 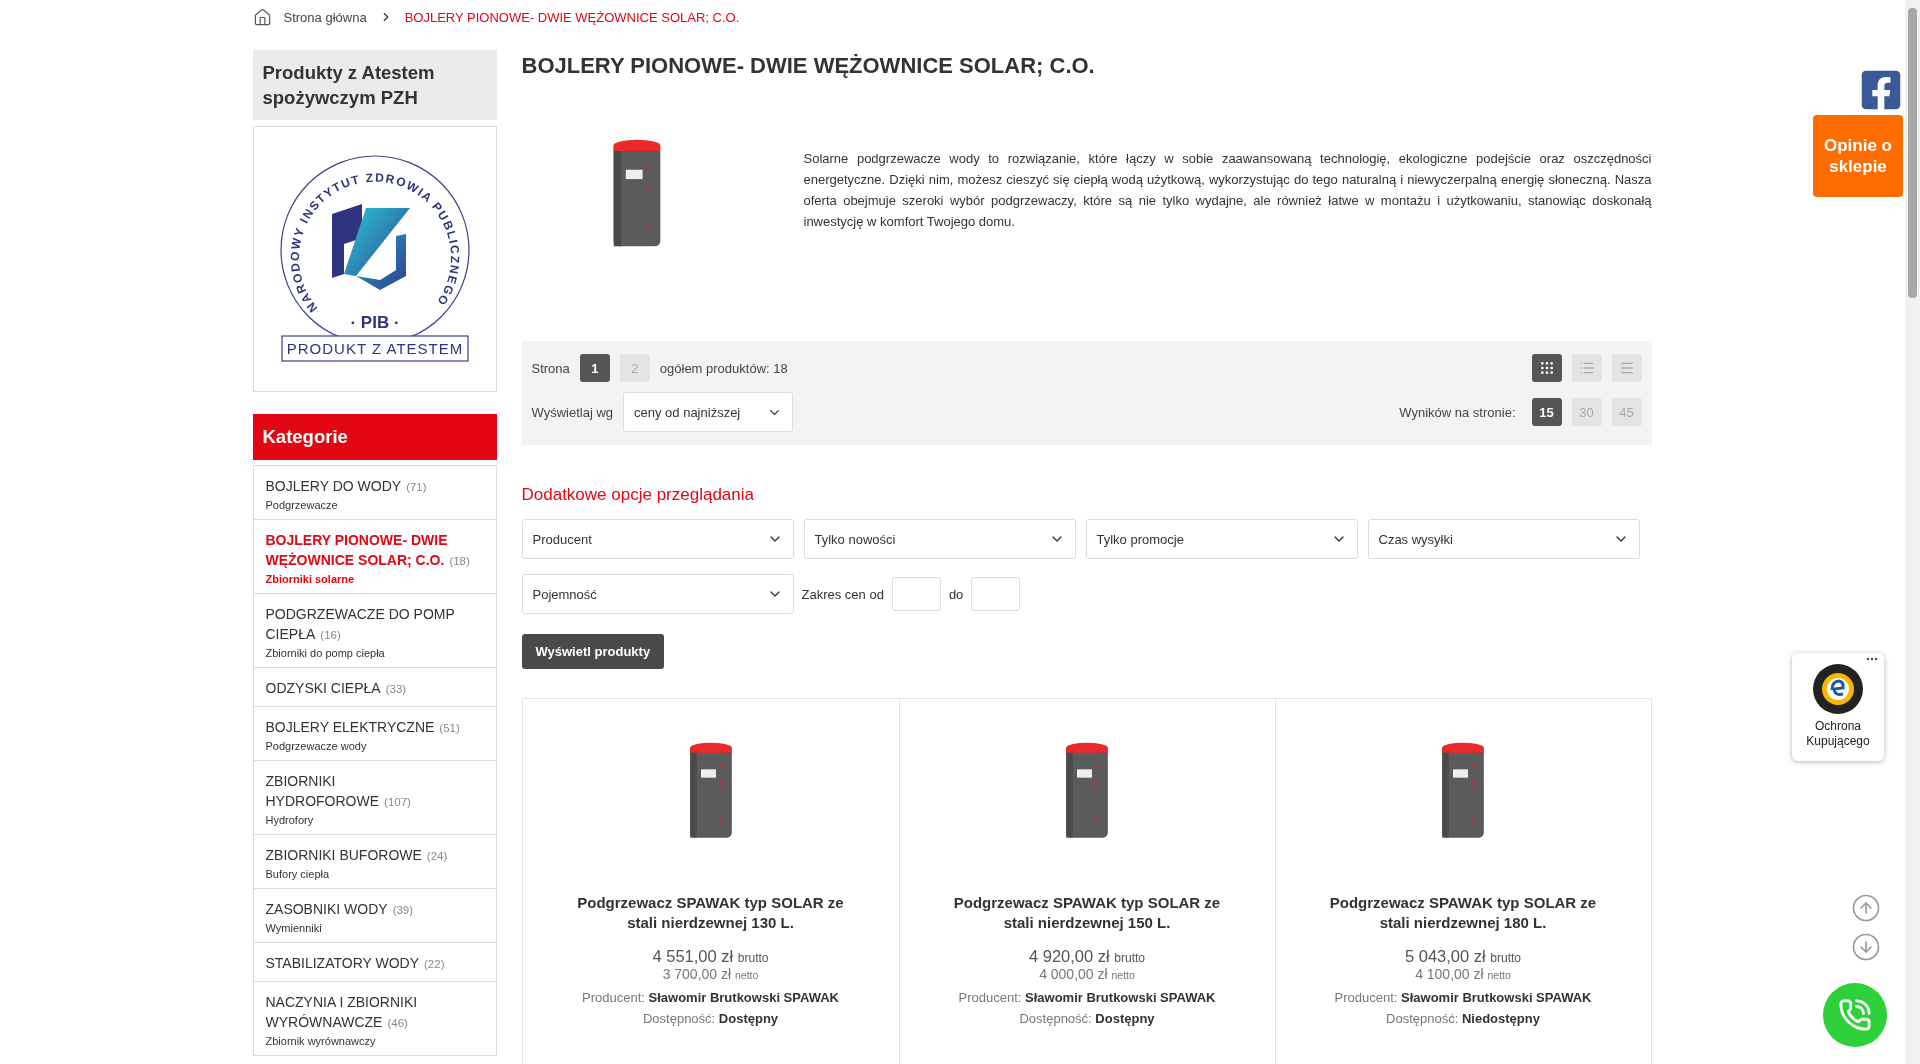 What do you see at coordinates (374, 1019) in the screenshot?
I see `category-item: NACZYNIA I ZBIORNIKI WYRÓWNAWCZE (46) Zbiornik wyrównawczy` at bounding box center [374, 1019].